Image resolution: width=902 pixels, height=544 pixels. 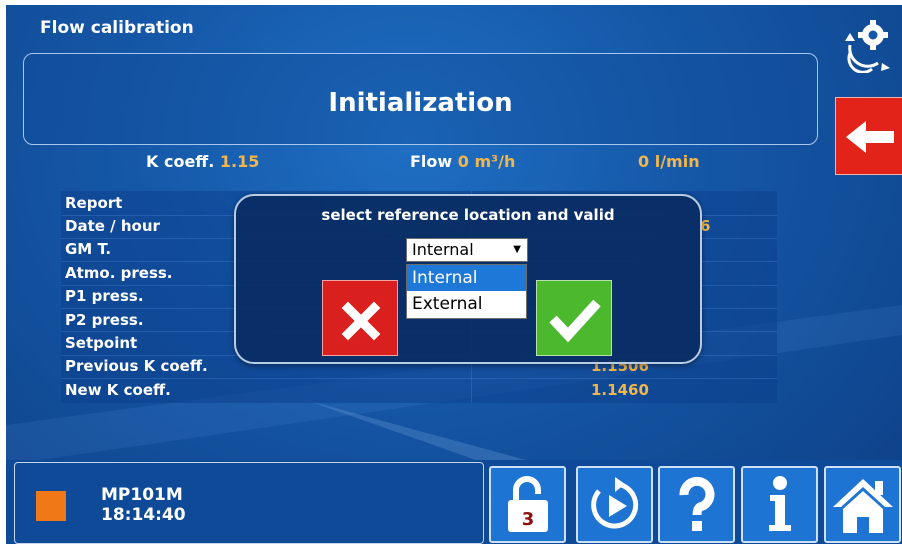 What do you see at coordinates (517, 249) in the screenshot?
I see `chevron-down-icon: ▼` at bounding box center [517, 249].